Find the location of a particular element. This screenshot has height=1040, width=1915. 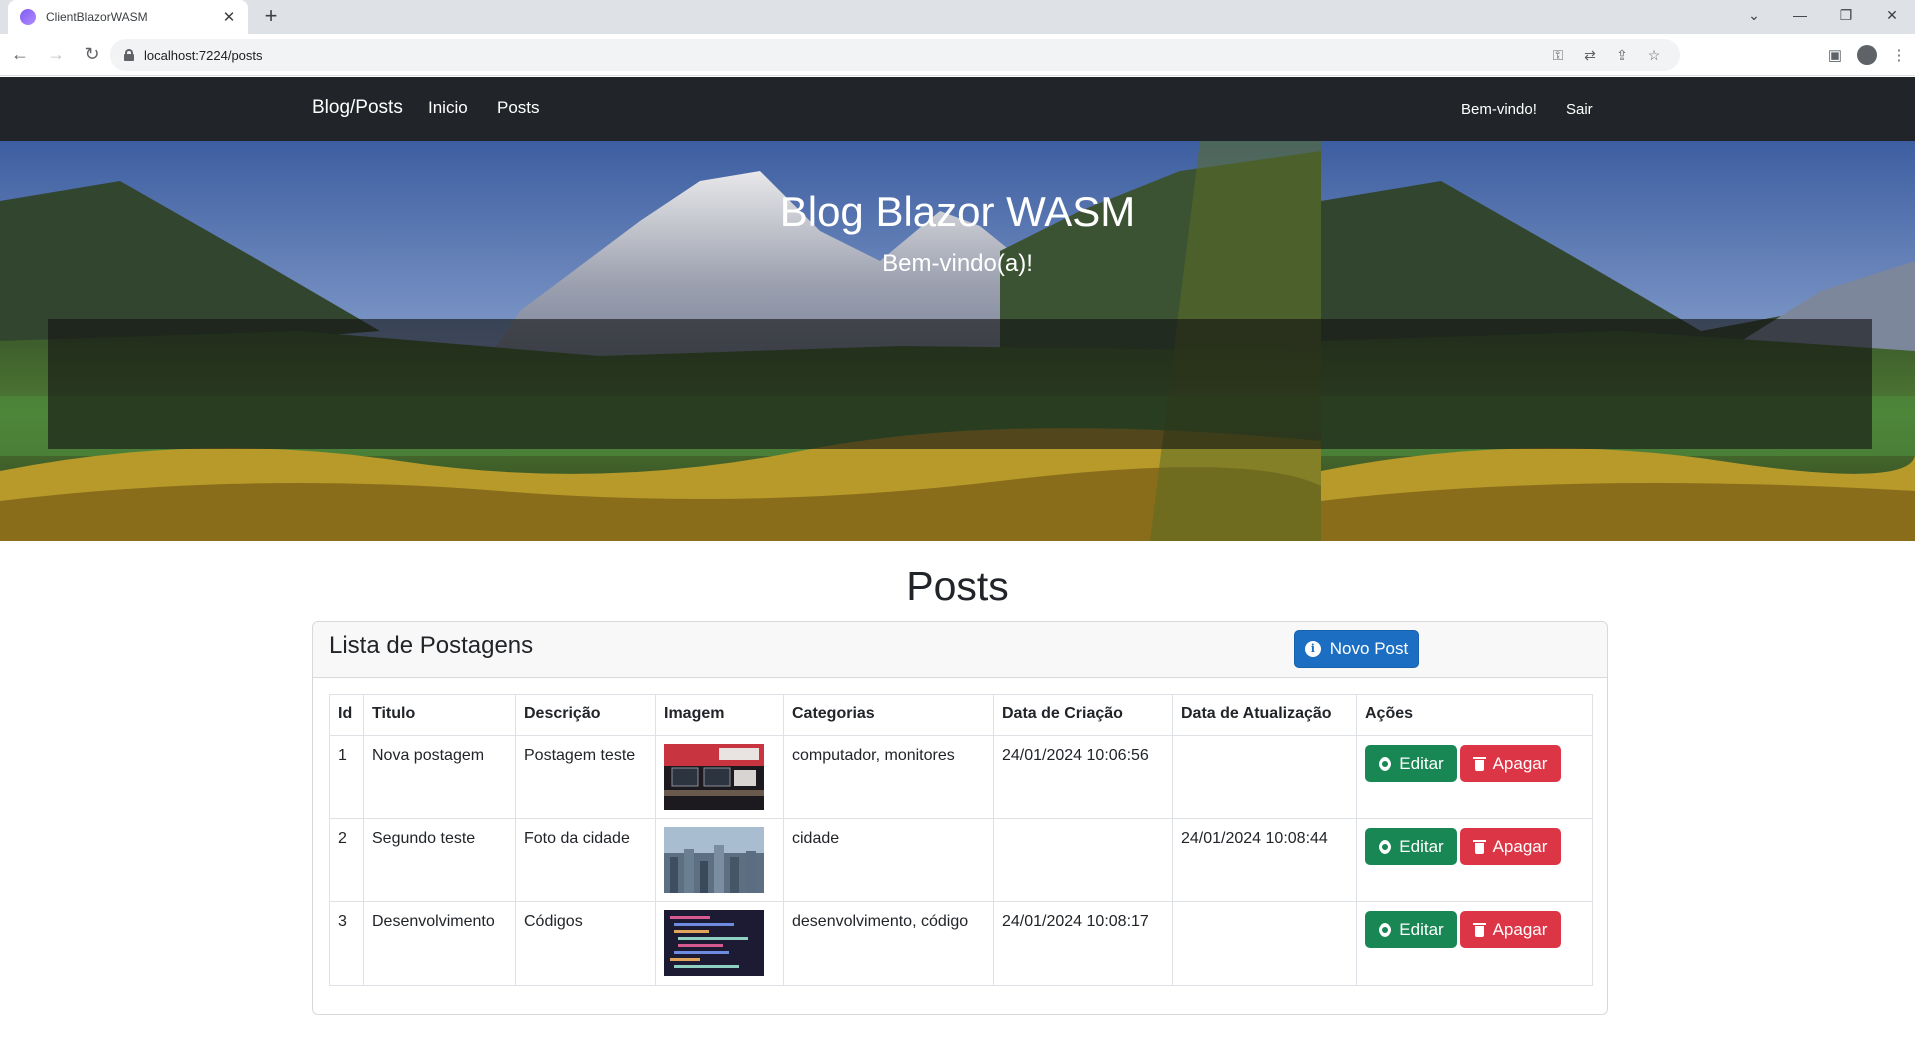

window-controls: ⌄ — ❐ ✕ is located at coordinates (1823, 15).